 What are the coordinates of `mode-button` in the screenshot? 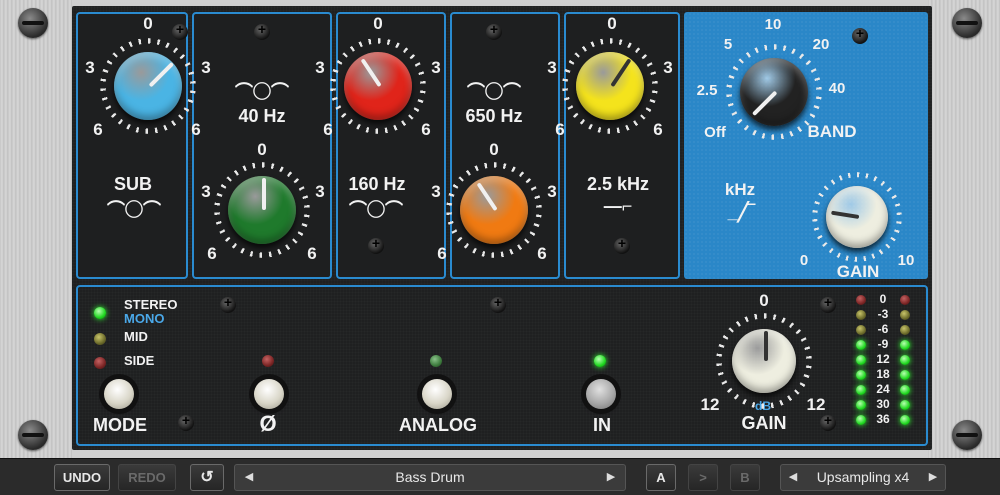 It's located at (119, 394).